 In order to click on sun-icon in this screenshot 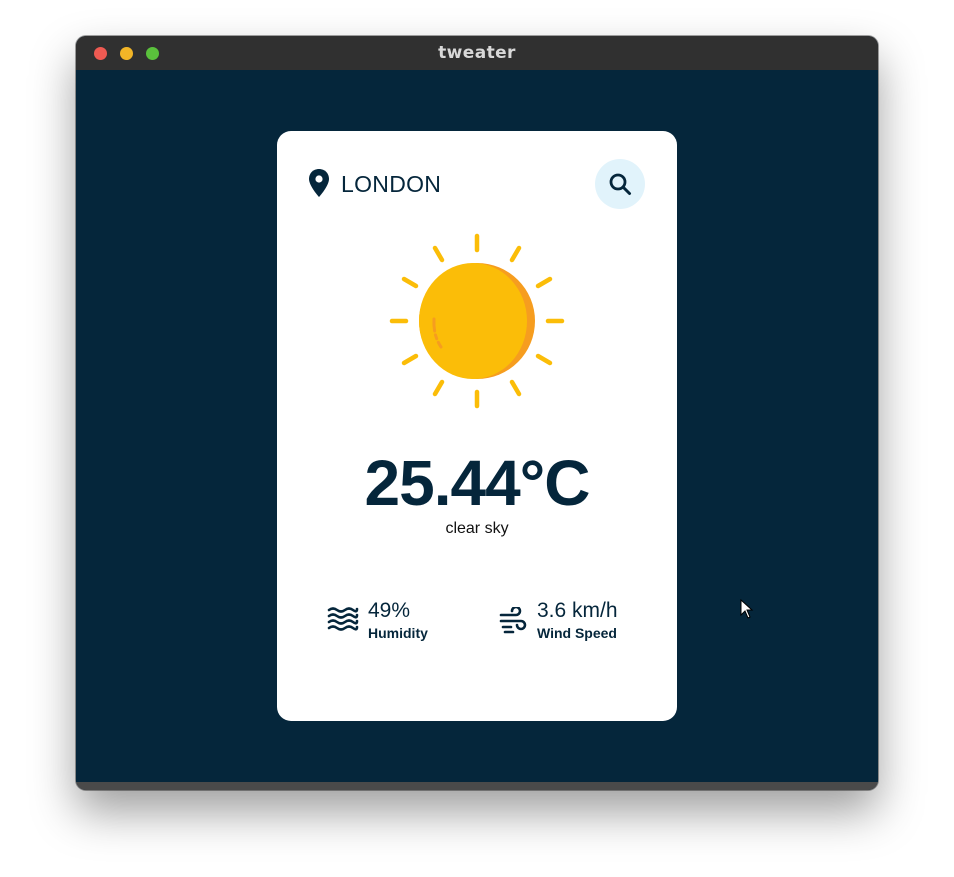, I will do `click(477, 321)`.